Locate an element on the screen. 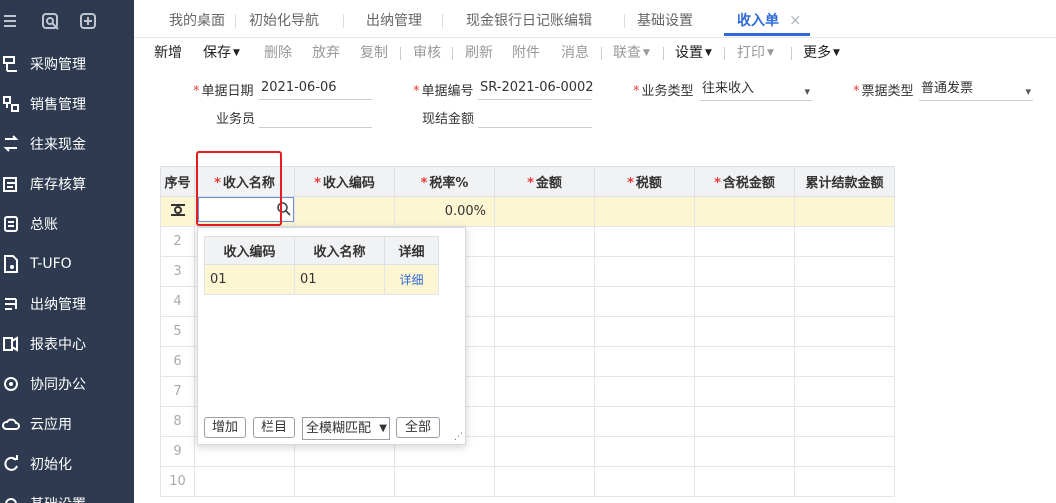 Image resolution: width=1056 pixels, height=503 pixels. tab-basic-settings: 基础设置 is located at coordinates (665, 21).